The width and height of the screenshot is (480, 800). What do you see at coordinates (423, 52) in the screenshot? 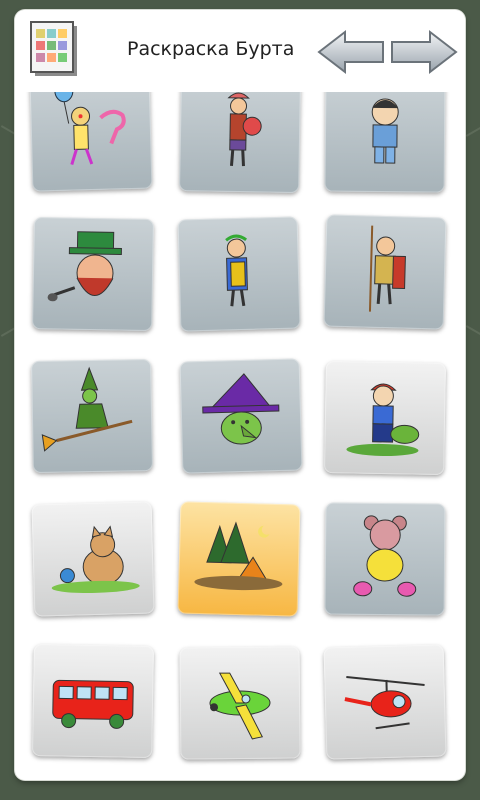
I see `arrow-right-icon` at bounding box center [423, 52].